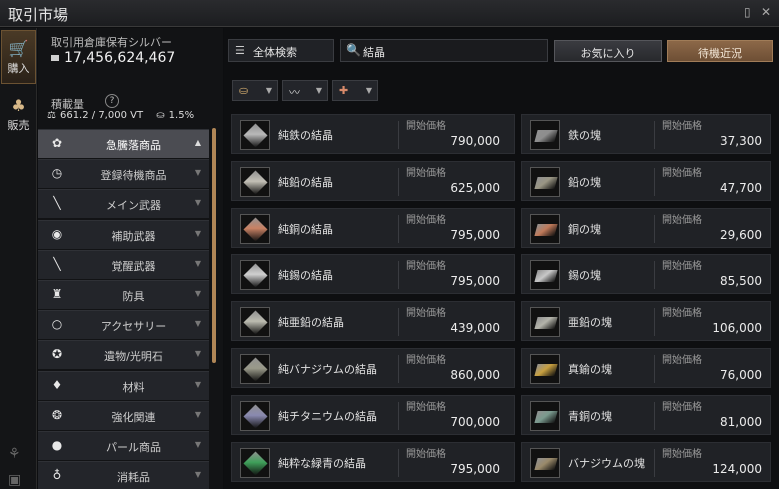 The image size is (779, 489). I want to click on item-card: 純錫の結晶 開始価格 795,000, so click(373, 274).